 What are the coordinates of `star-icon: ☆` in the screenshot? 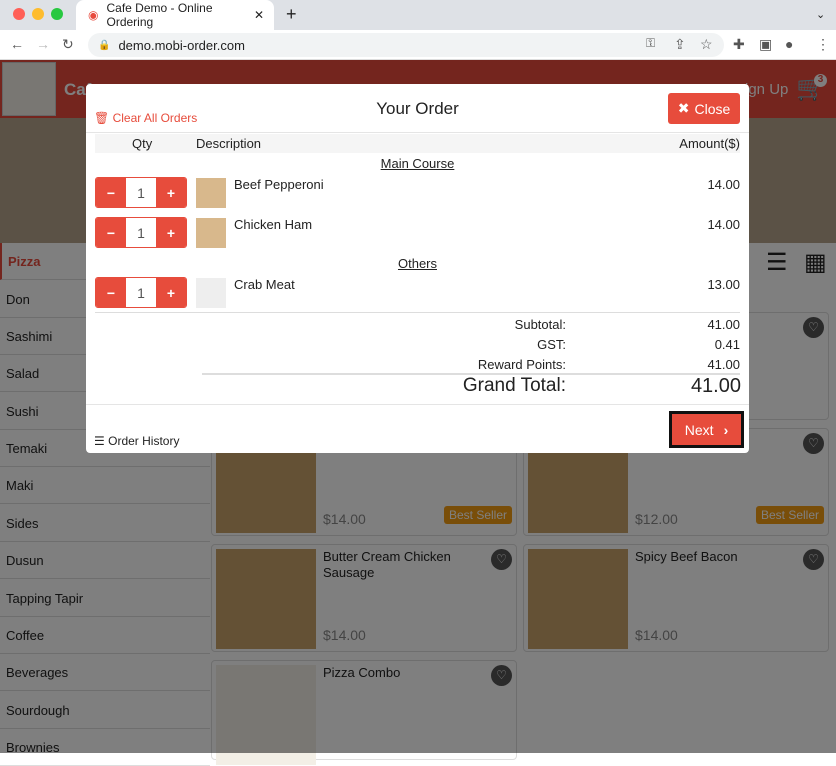 It's located at (706, 44).